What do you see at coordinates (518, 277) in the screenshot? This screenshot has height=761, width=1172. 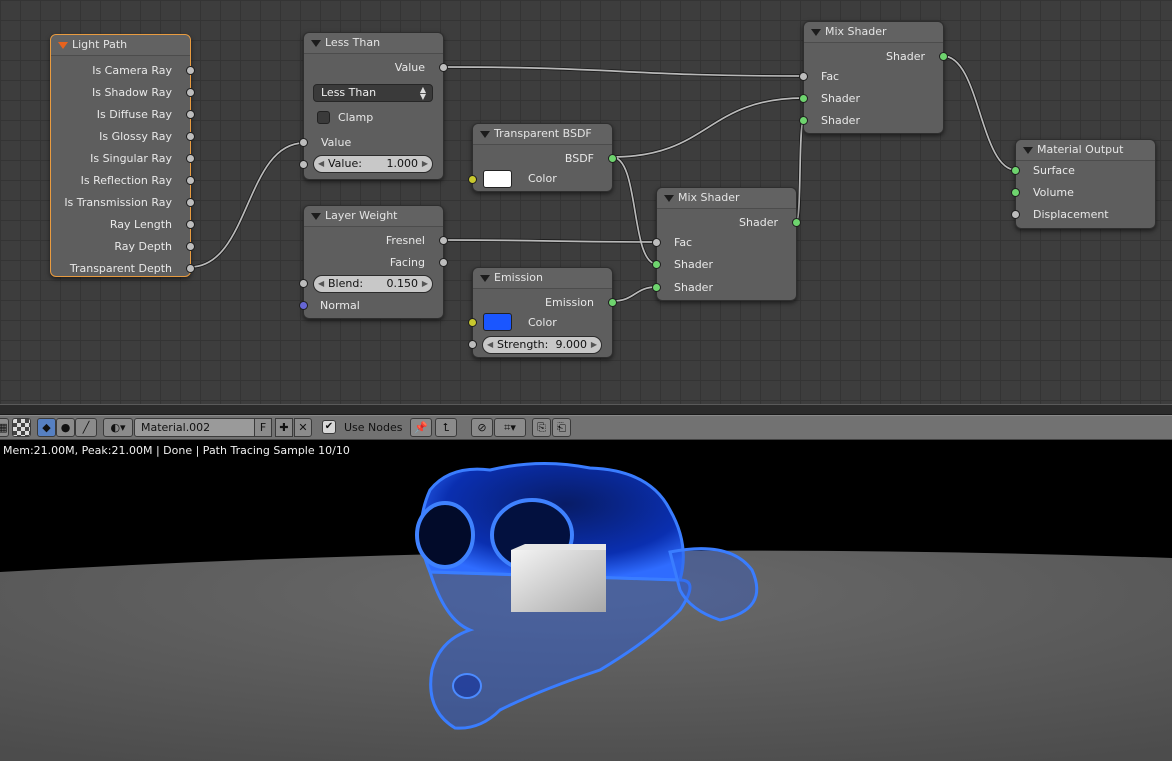 I see `node-title: Emission` at bounding box center [518, 277].